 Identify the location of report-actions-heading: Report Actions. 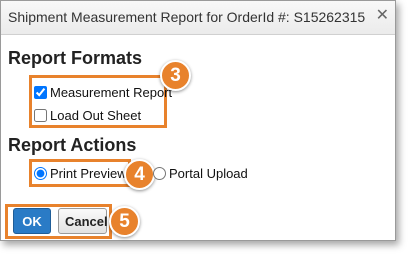
(72, 145).